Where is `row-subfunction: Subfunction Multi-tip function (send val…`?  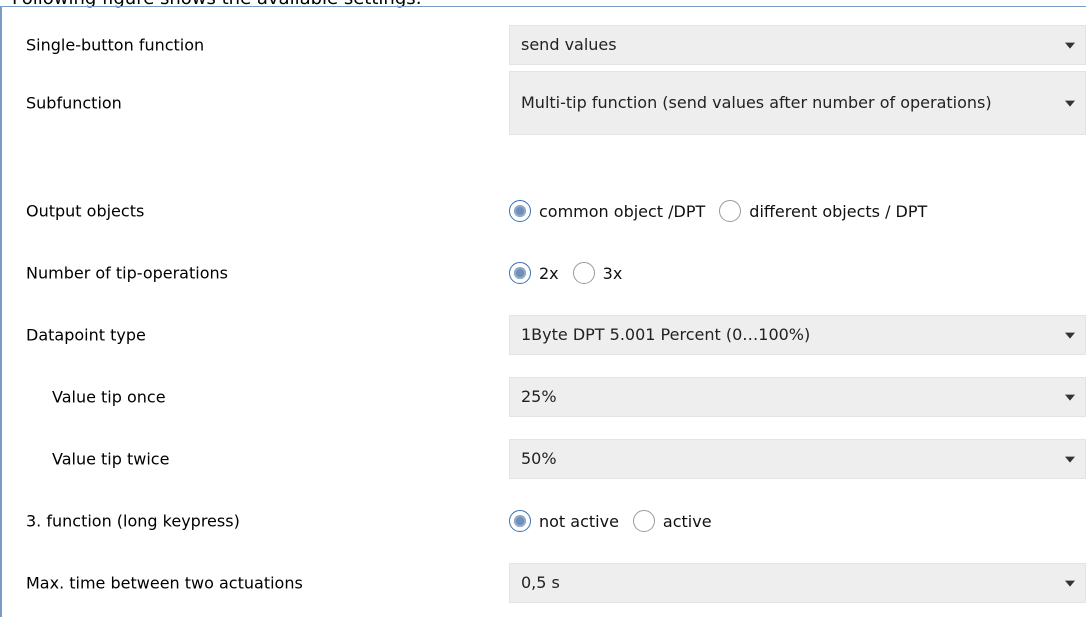
row-subfunction: Subfunction Multi-tip function (send val… is located at coordinates (556, 103).